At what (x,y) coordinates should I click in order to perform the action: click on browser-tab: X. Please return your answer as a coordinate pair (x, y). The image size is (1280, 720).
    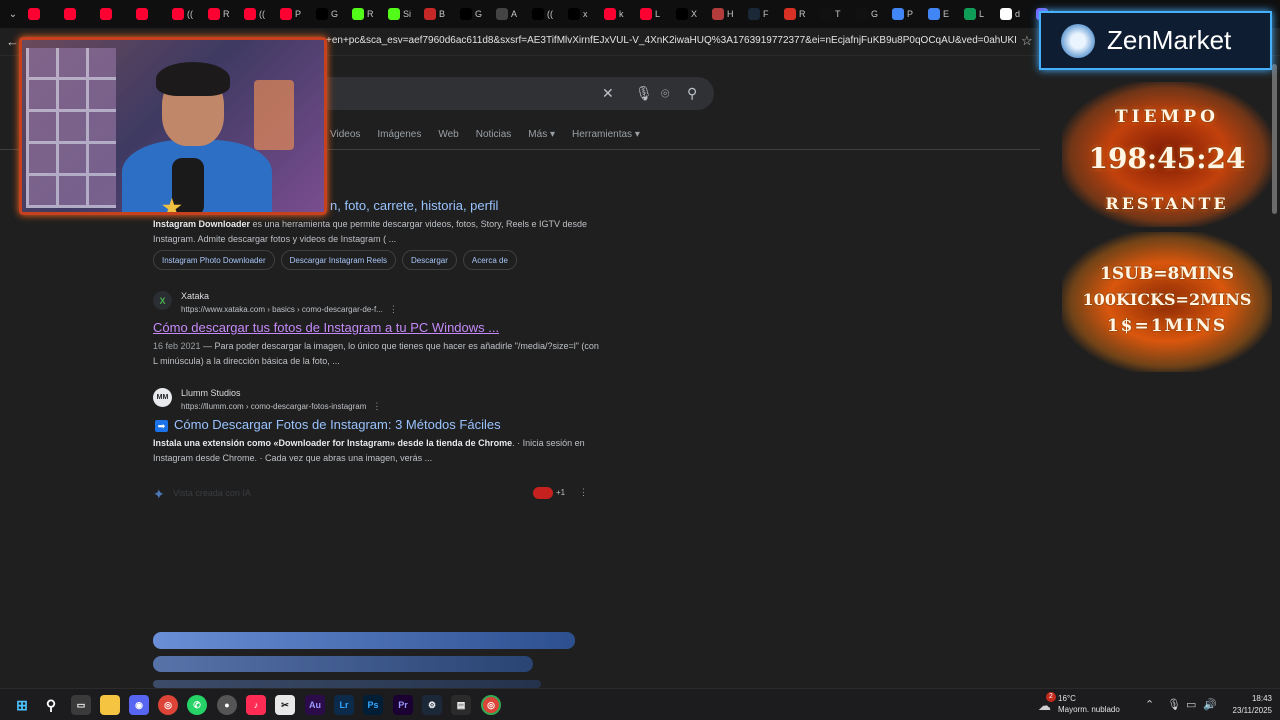
    Looking at the image, I should click on (689, 14).